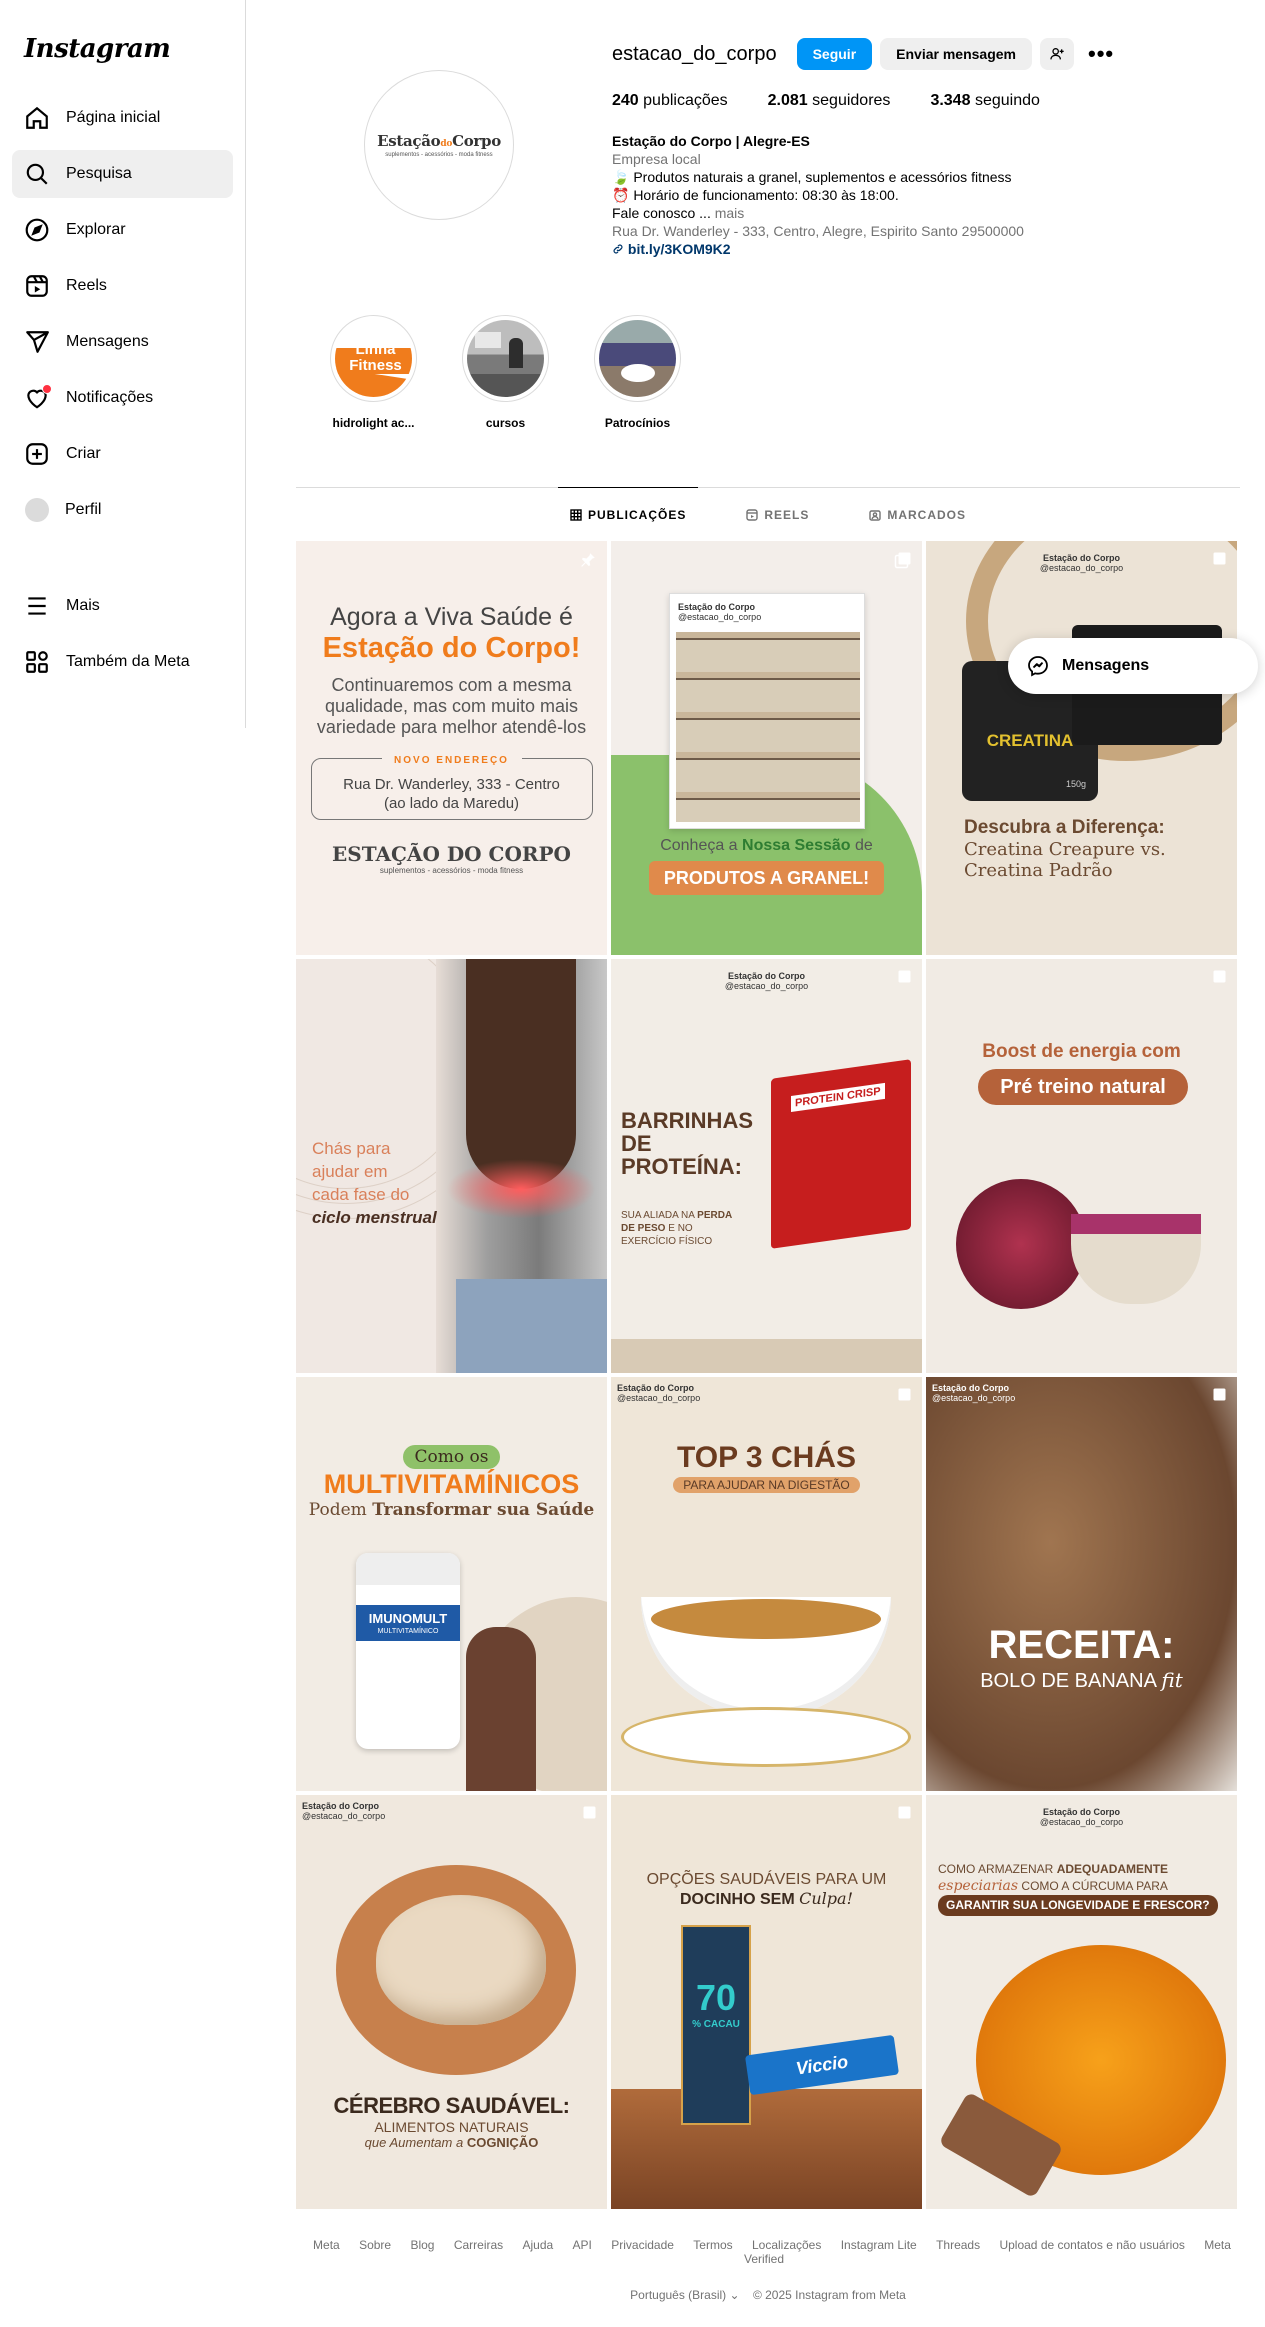  What do you see at coordinates (956, 54) in the screenshot?
I see `message-button: Enviar mensagem` at bounding box center [956, 54].